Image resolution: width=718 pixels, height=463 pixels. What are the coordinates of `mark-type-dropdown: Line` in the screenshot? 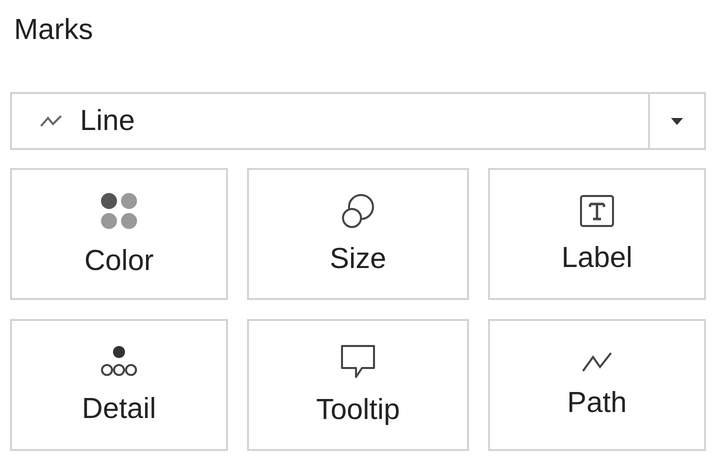 It's located at (358, 121).